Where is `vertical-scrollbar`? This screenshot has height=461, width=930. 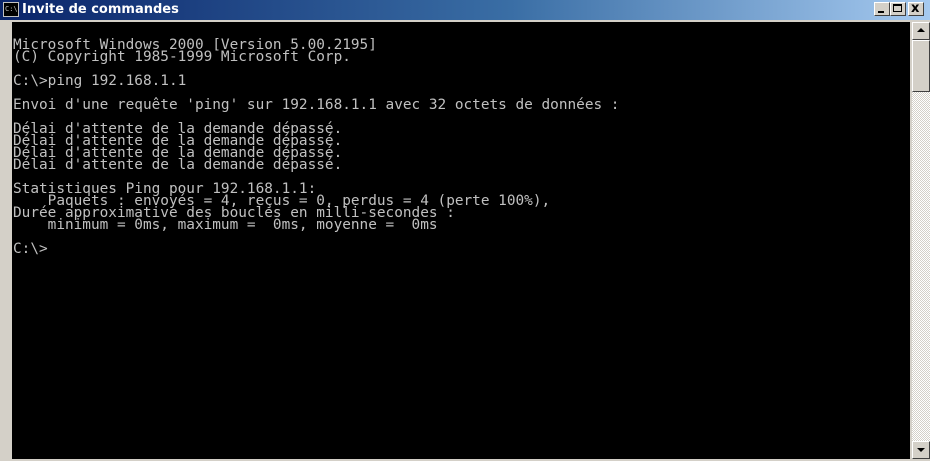 vertical-scrollbar is located at coordinates (921, 240).